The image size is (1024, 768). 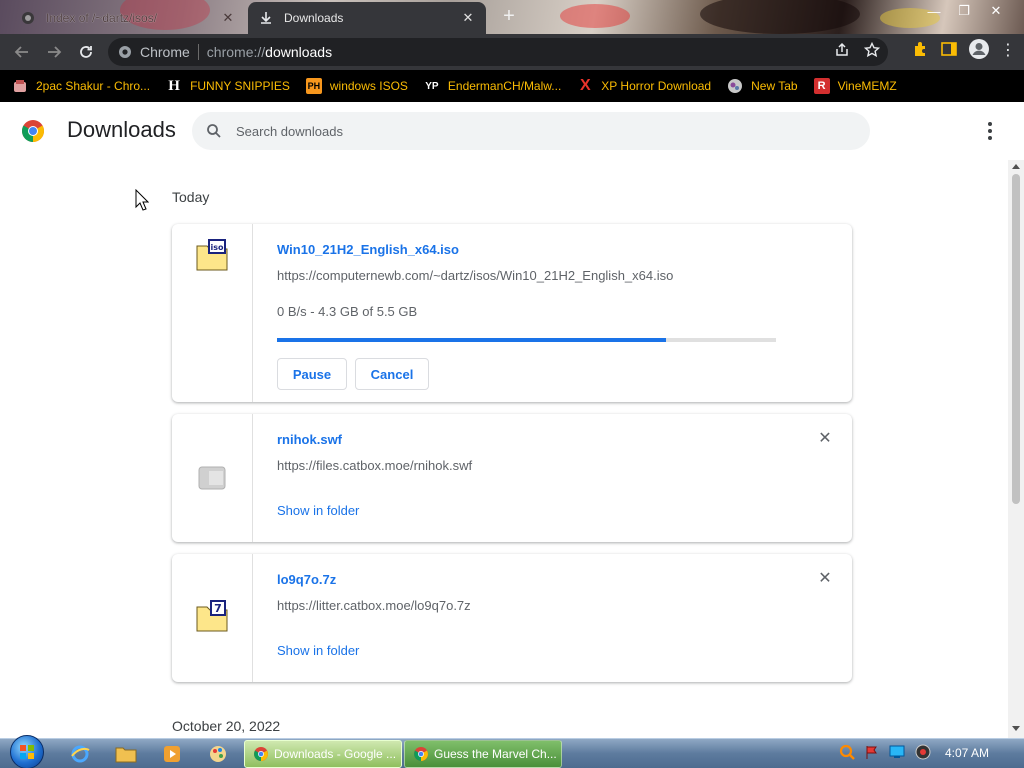 I want to click on side-panel-icon, so click(x=949, y=50).